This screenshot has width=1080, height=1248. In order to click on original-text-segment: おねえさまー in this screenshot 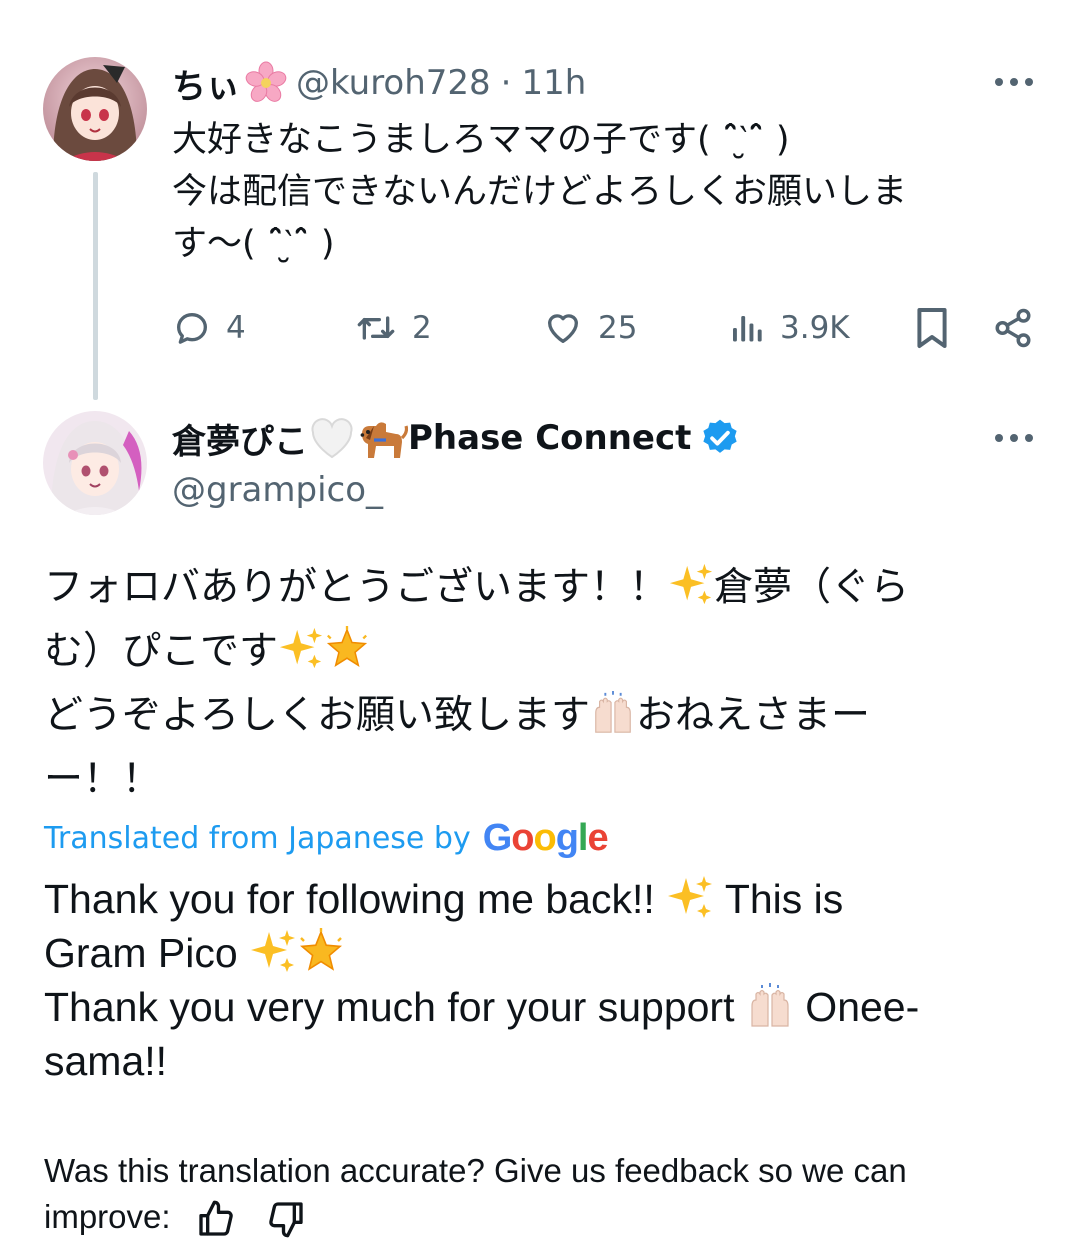, I will do `click(753, 715)`.